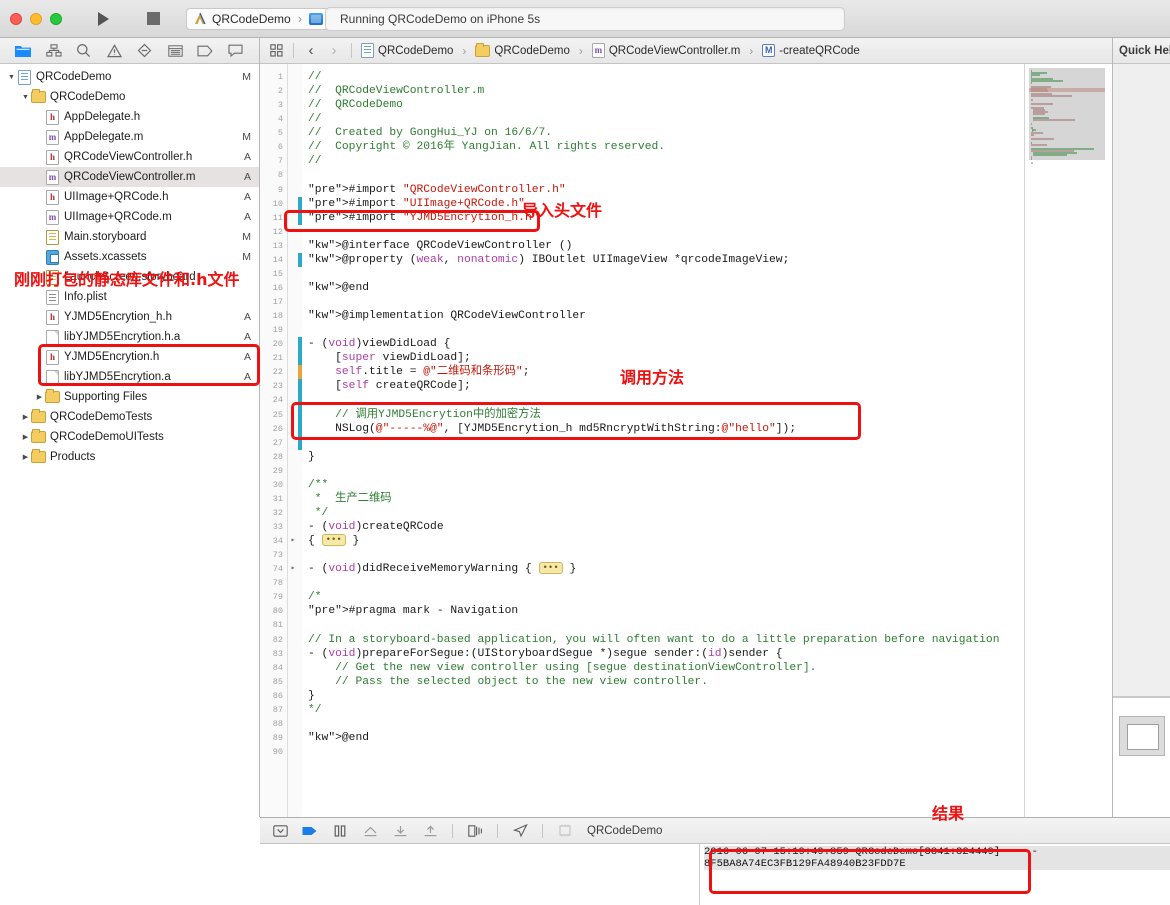  I want to click on tag-icon, so click(205, 51).